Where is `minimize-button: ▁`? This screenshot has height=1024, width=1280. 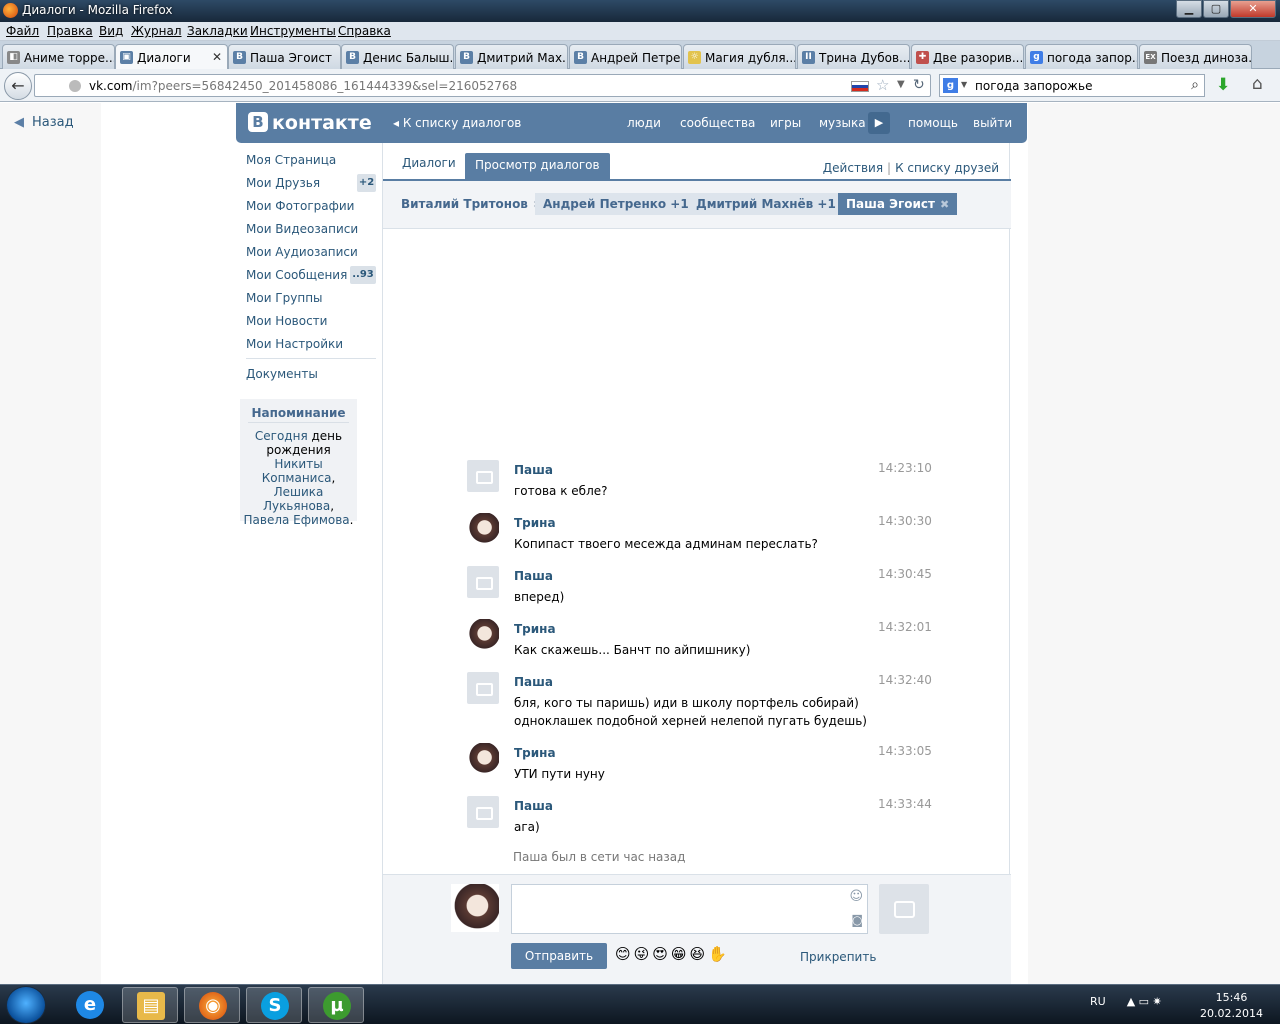 minimize-button: ▁ is located at coordinates (1189, 9).